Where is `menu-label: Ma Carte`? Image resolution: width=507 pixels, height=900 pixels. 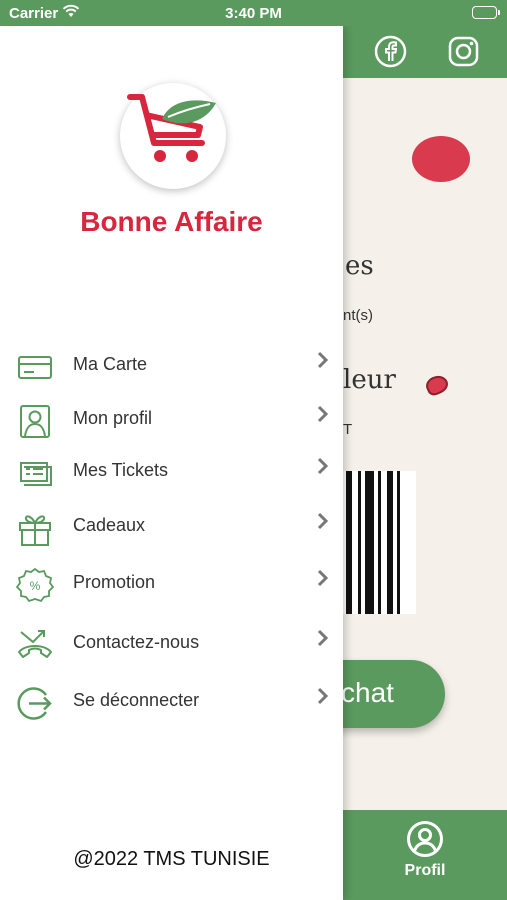
menu-label: Ma Carte is located at coordinates (110, 364).